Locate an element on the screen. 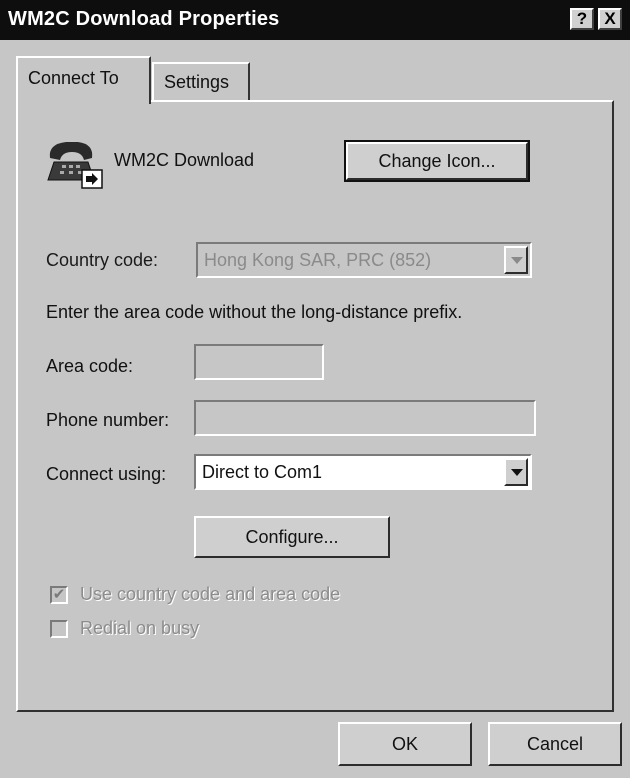 The height and width of the screenshot is (778, 630). area-code-label: Area code: is located at coordinates (90, 366).